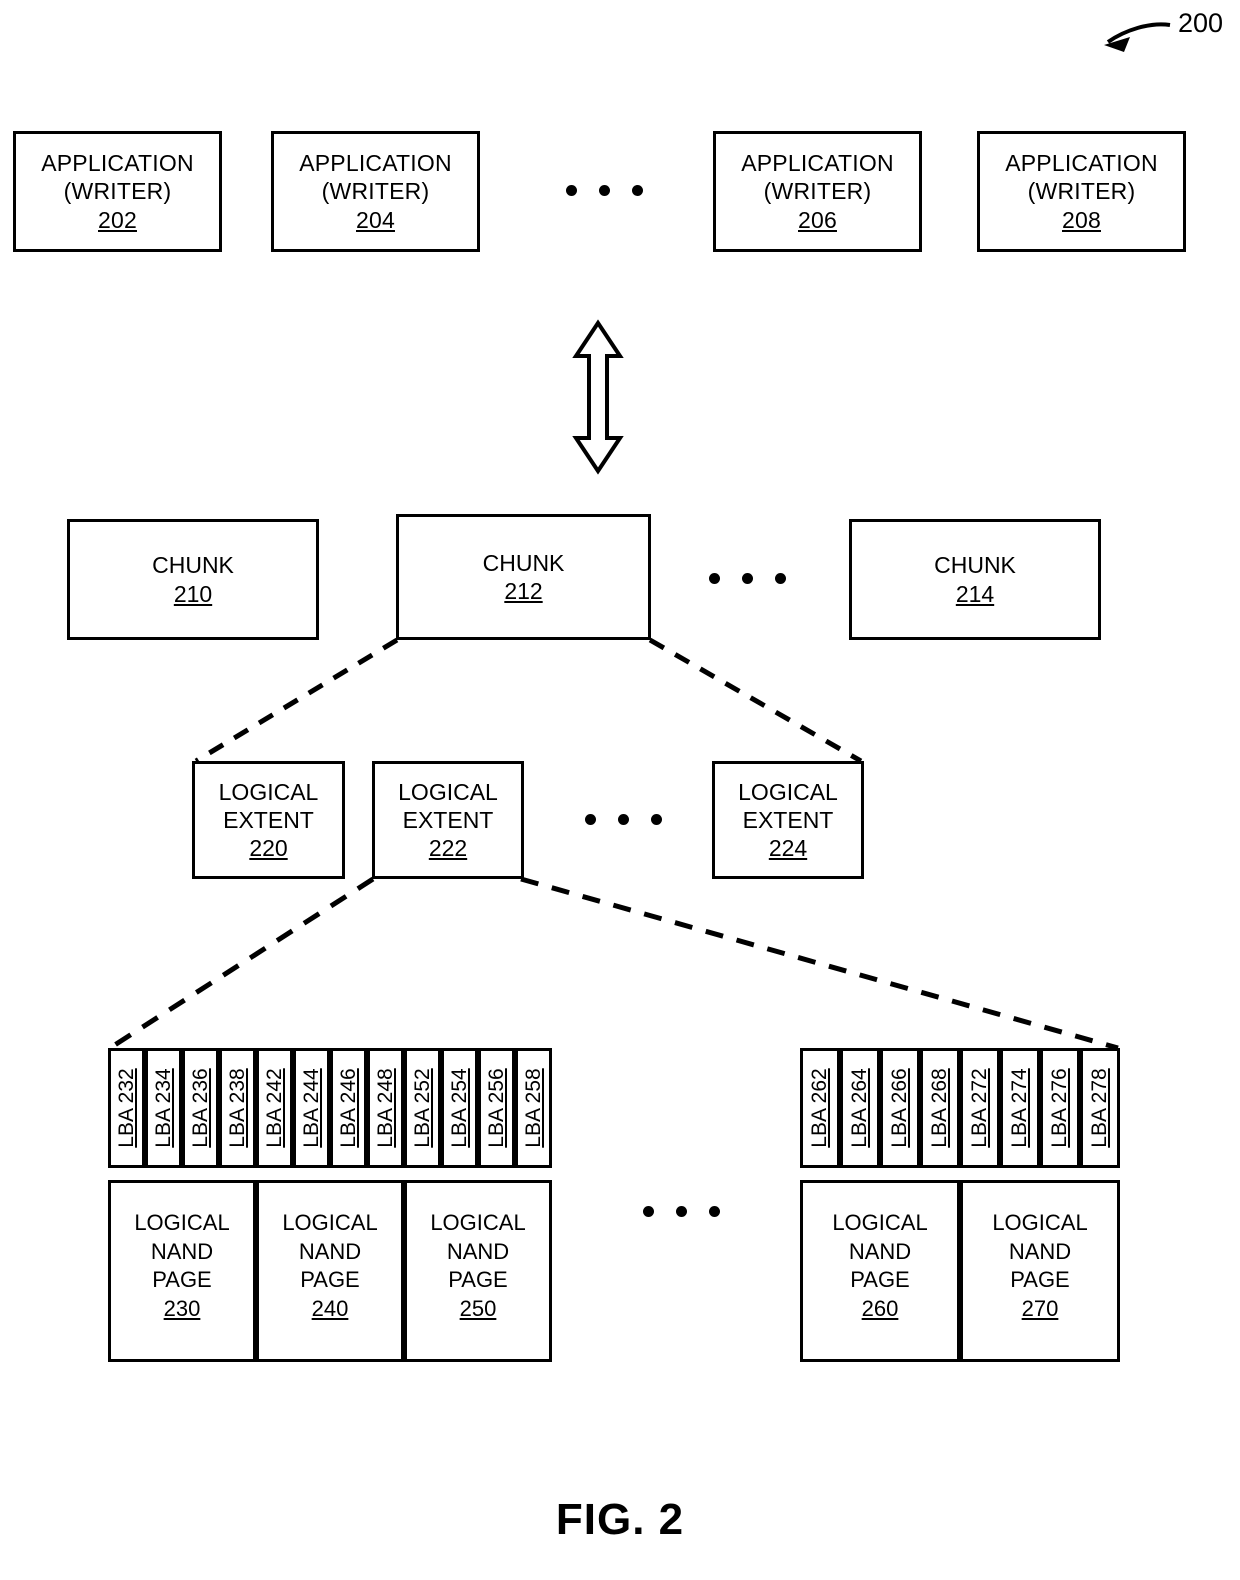 This screenshot has width=1240, height=1580. Describe the element at coordinates (117, 219) in the screenshot. I see `application-ref: 202` at that location.